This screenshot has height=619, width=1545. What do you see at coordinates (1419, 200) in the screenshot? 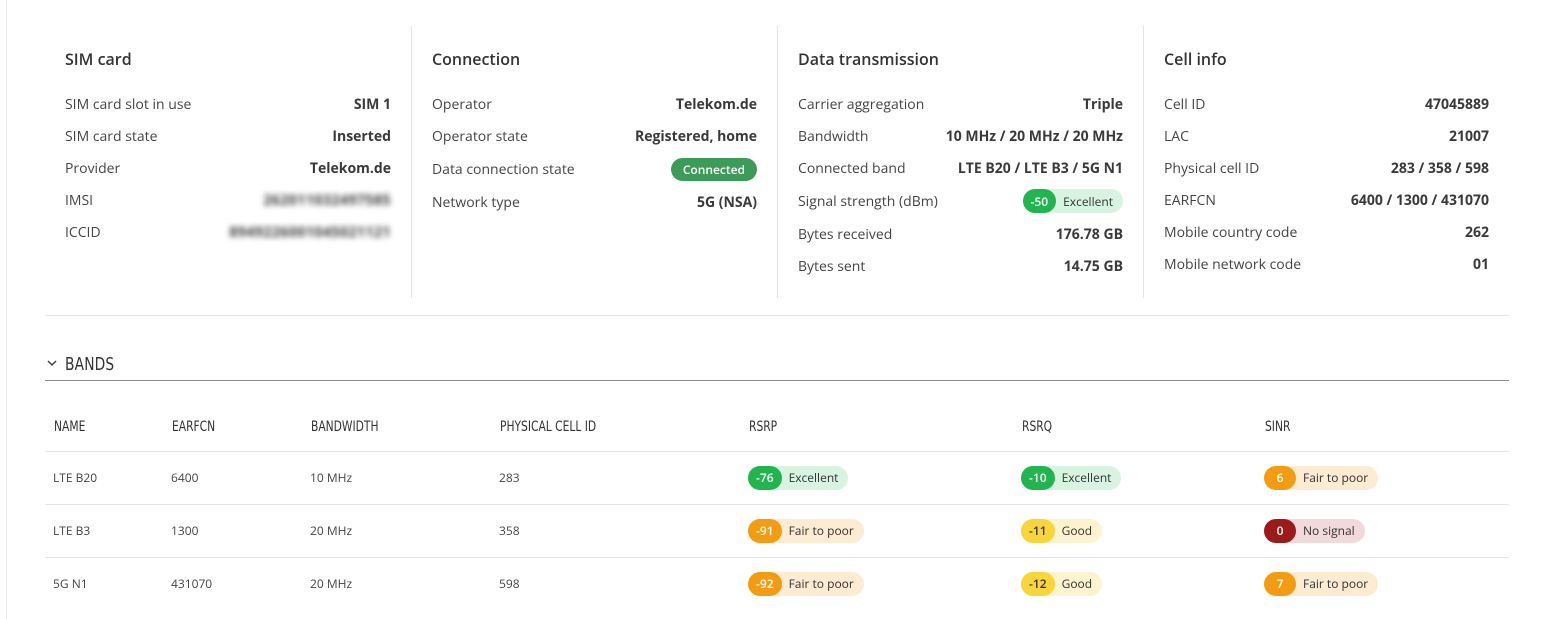
I see `earfcn-value: 6400 / 1300 / 431070` at bounding box center [1419, 200].